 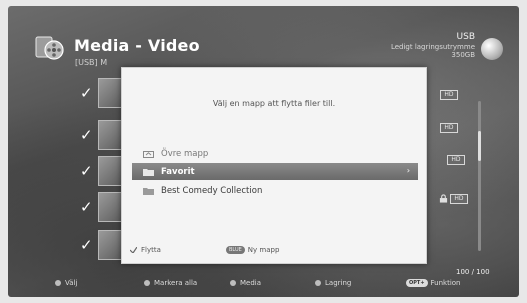 What do you see at coordinates (274, 103) in the screenshot?
I see `dialog-message: Välj en mapp att flytta filer till.` at bounding box center [274, 103].